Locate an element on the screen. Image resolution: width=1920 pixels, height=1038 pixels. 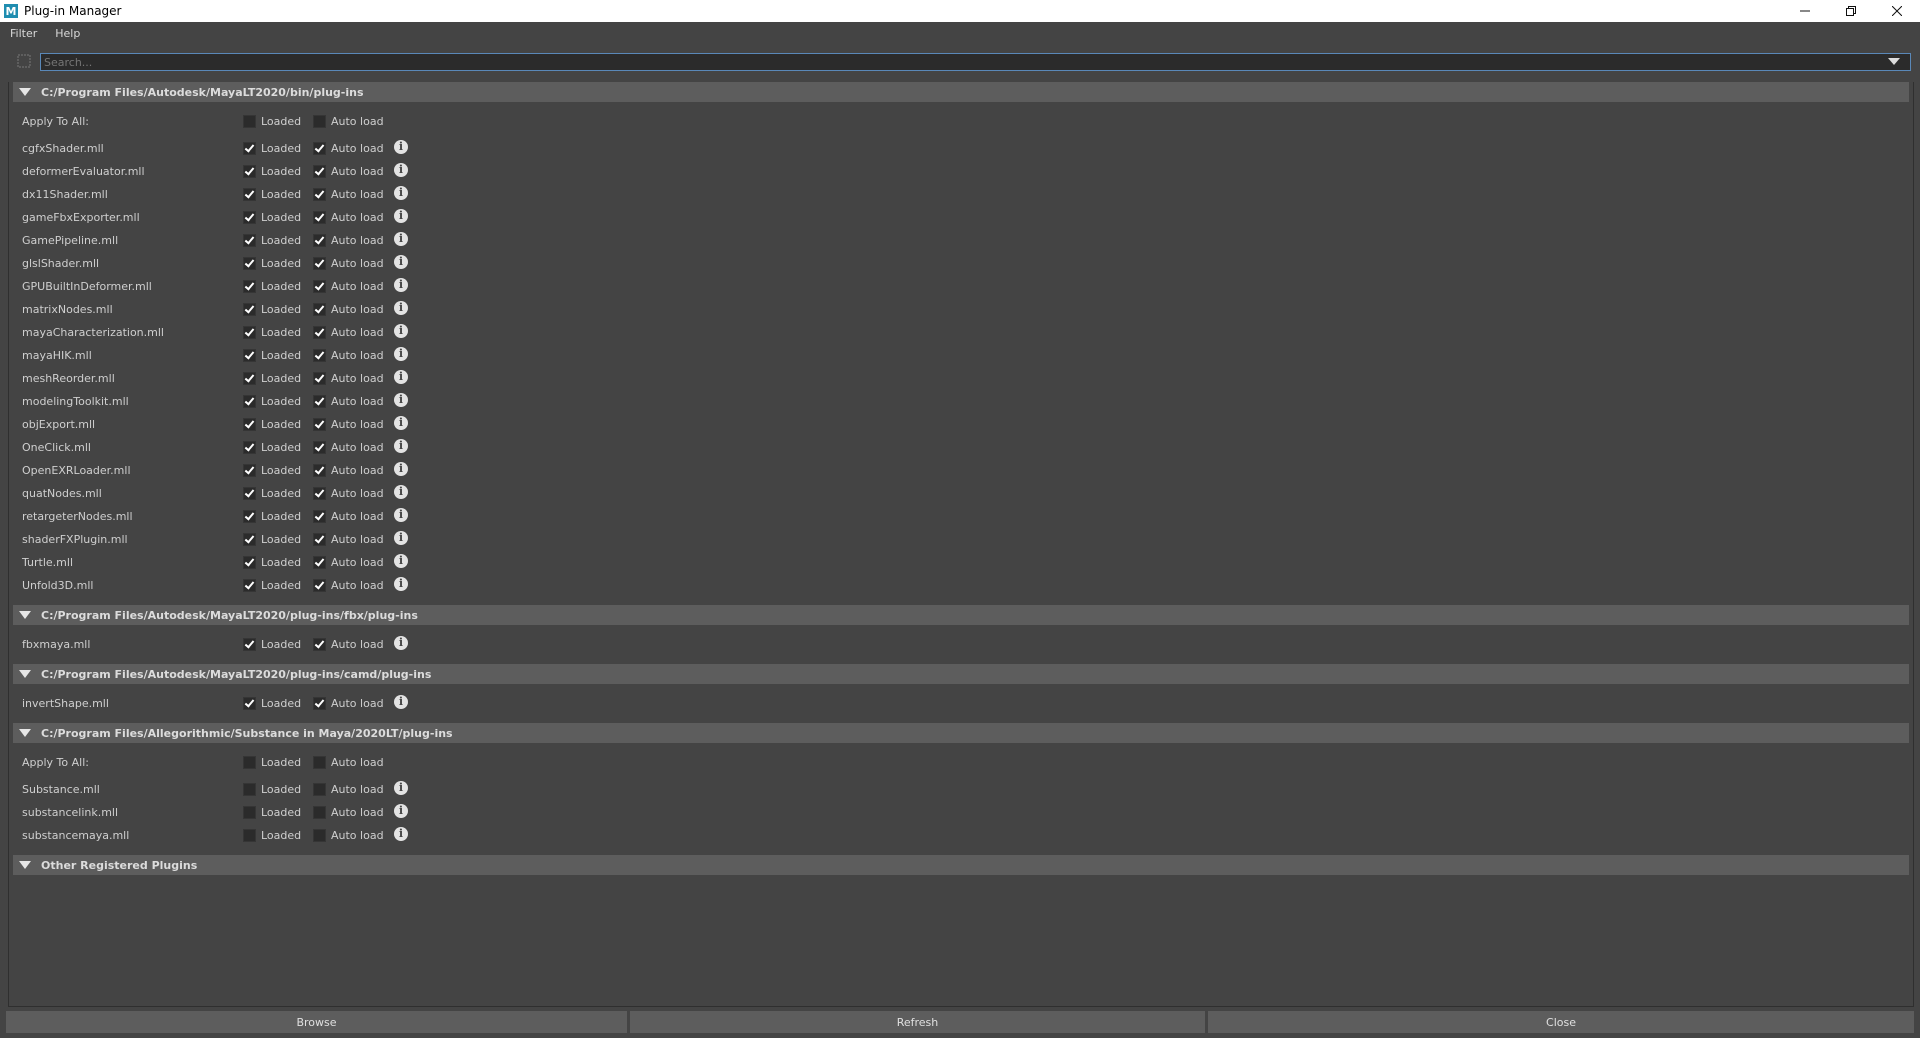
restore-button is located at coordinates (1851, 11).